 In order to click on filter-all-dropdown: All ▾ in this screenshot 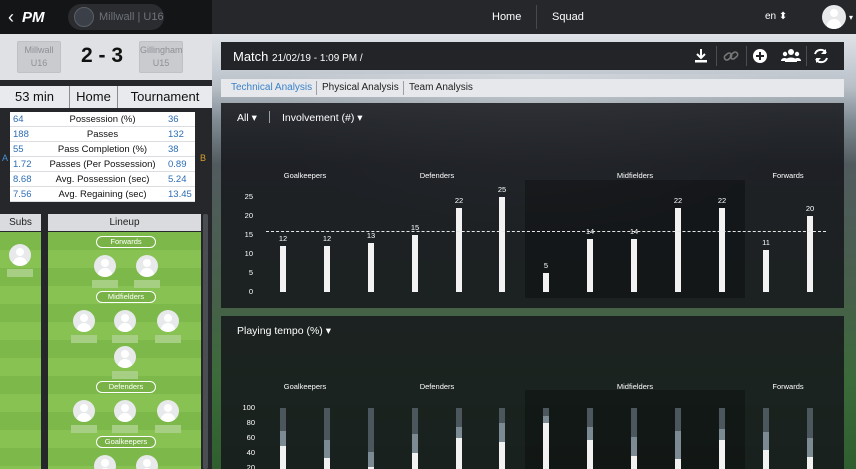, I will do `click(247, 118)`.